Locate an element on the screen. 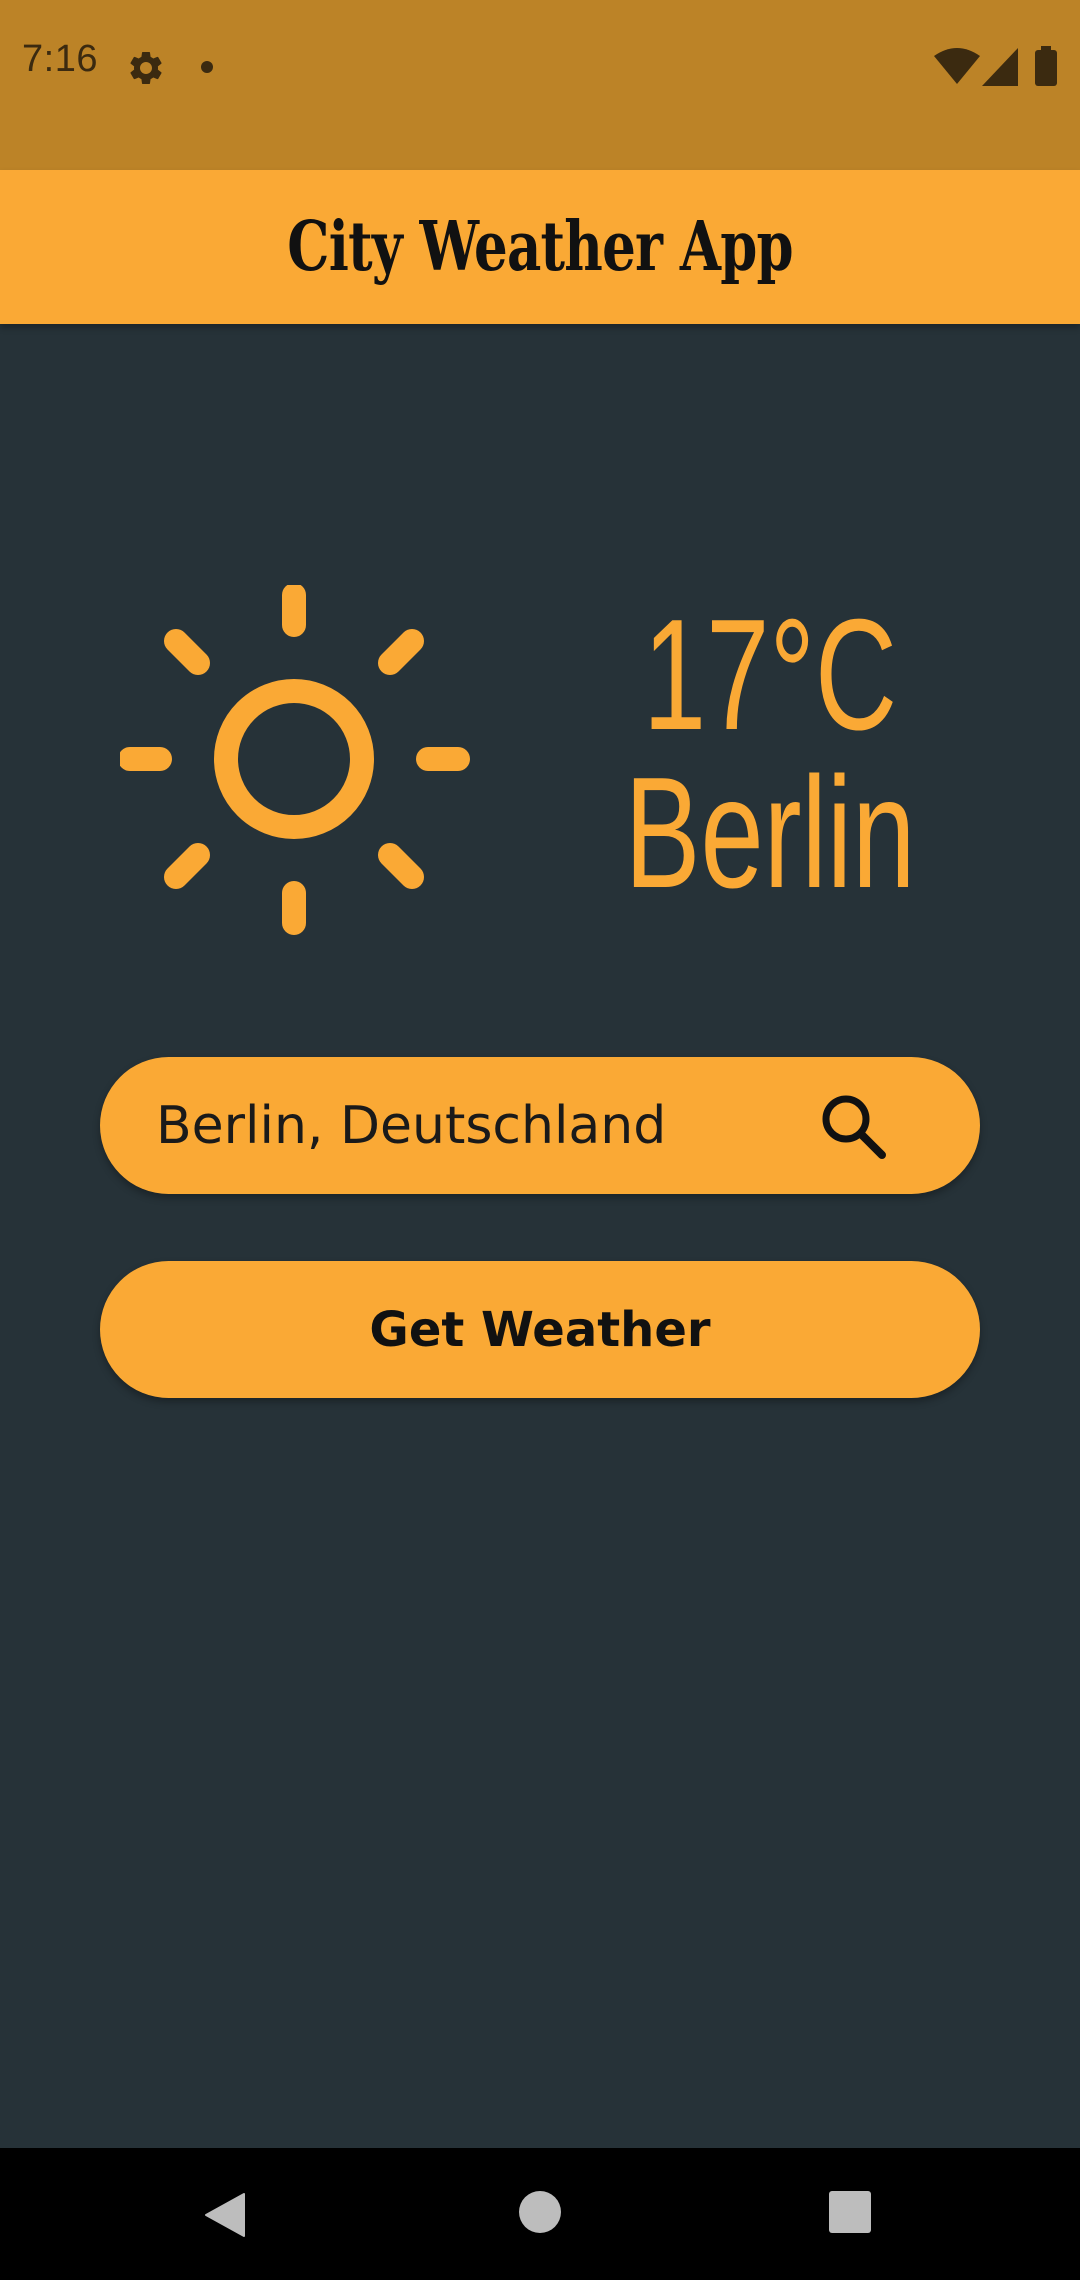 The height and width of the screenshot is (2280, 1080). back-icon is located at coordinates (225, 2215).